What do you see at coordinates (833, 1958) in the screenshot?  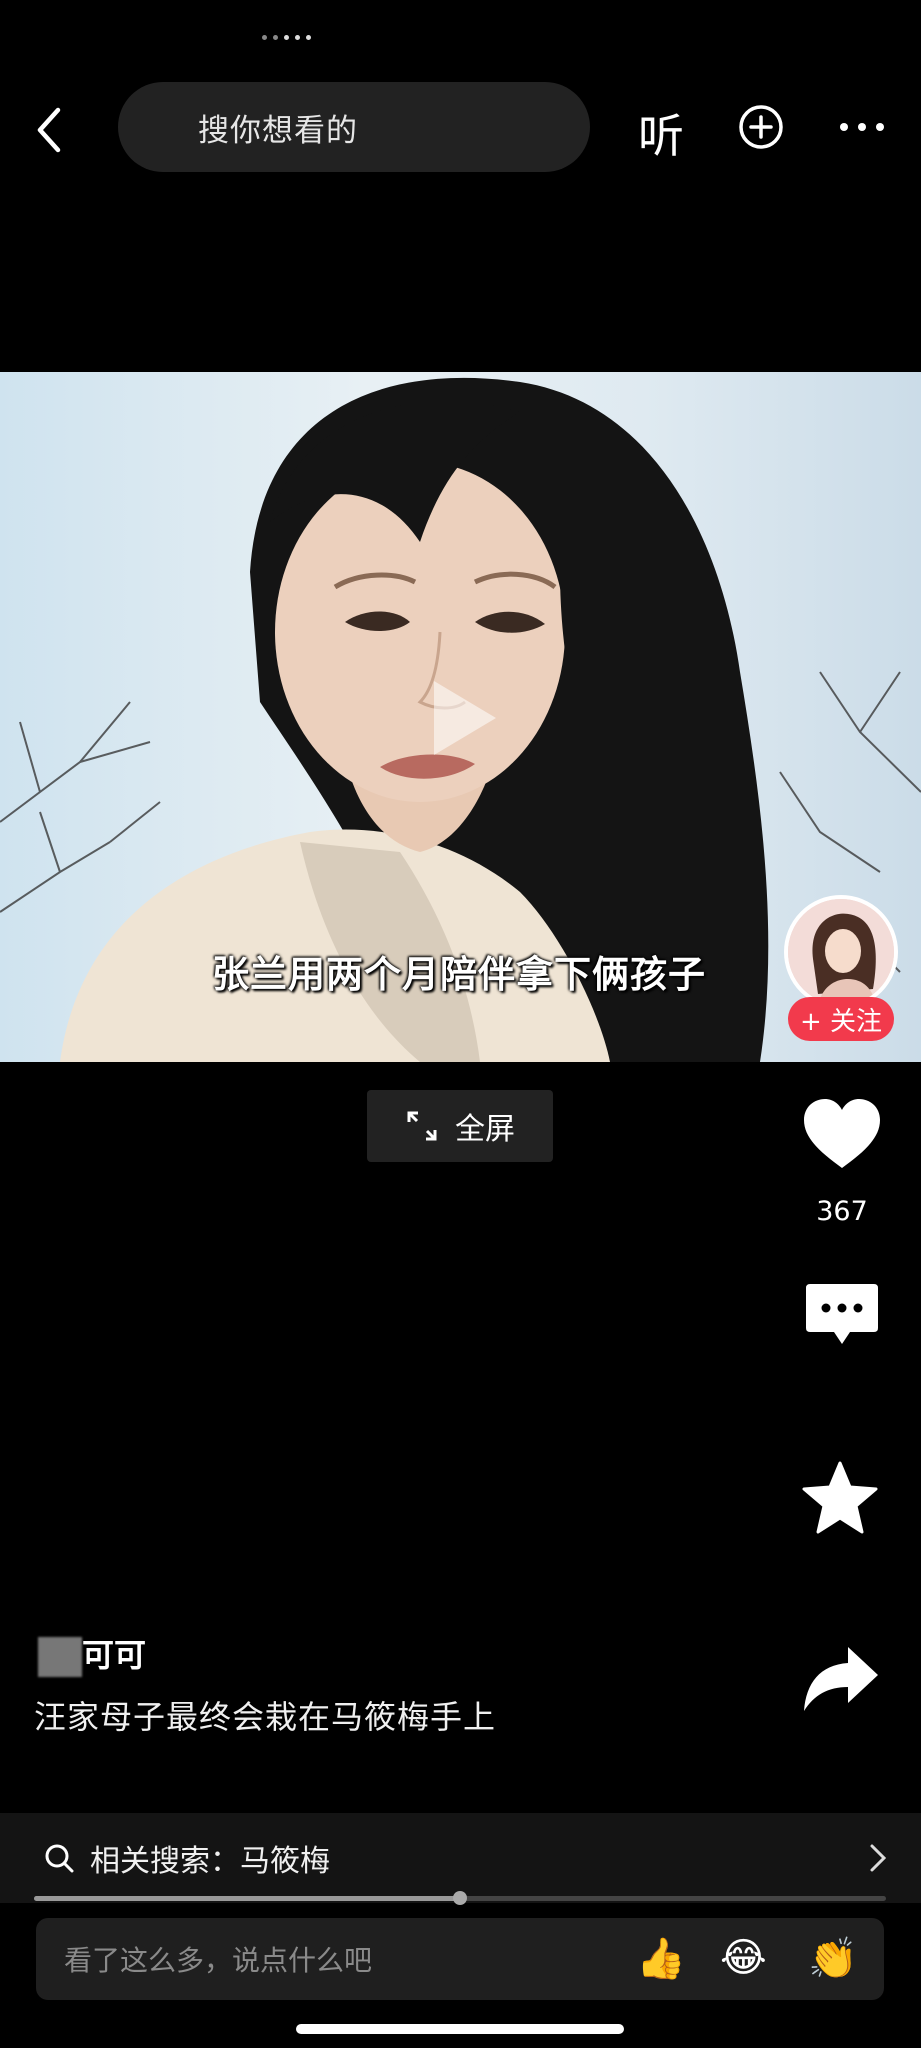 I see `emoji-clapping: 👏` at bounding box center [833, 1958].